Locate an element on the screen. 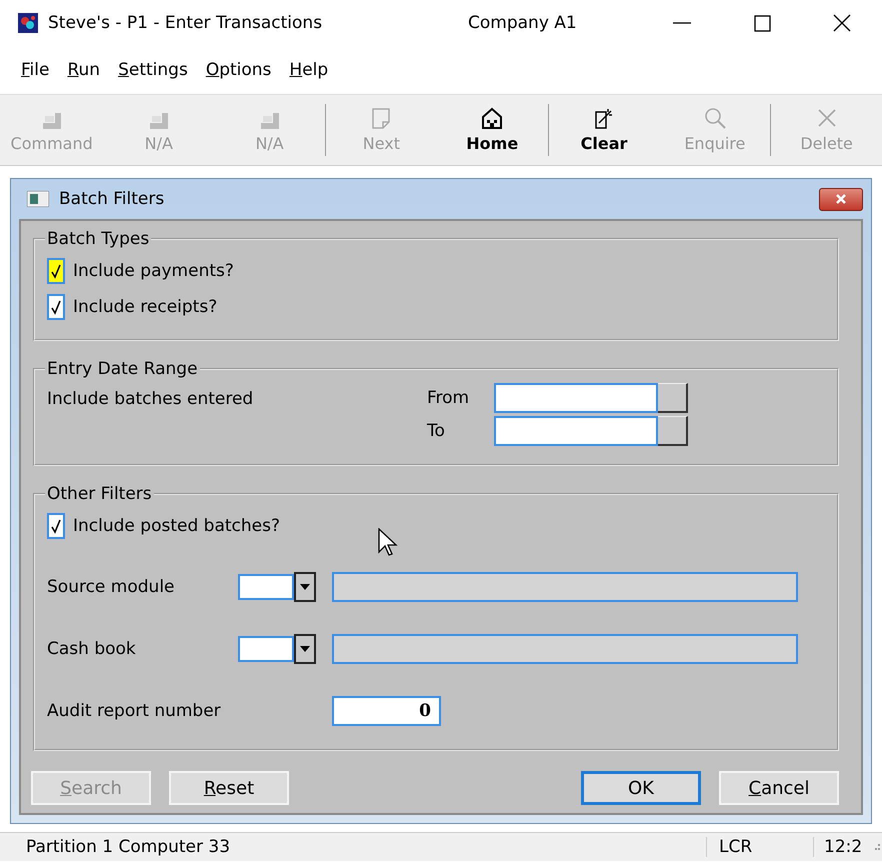  group-title: Other Filters is located at coordinates (99, 494).